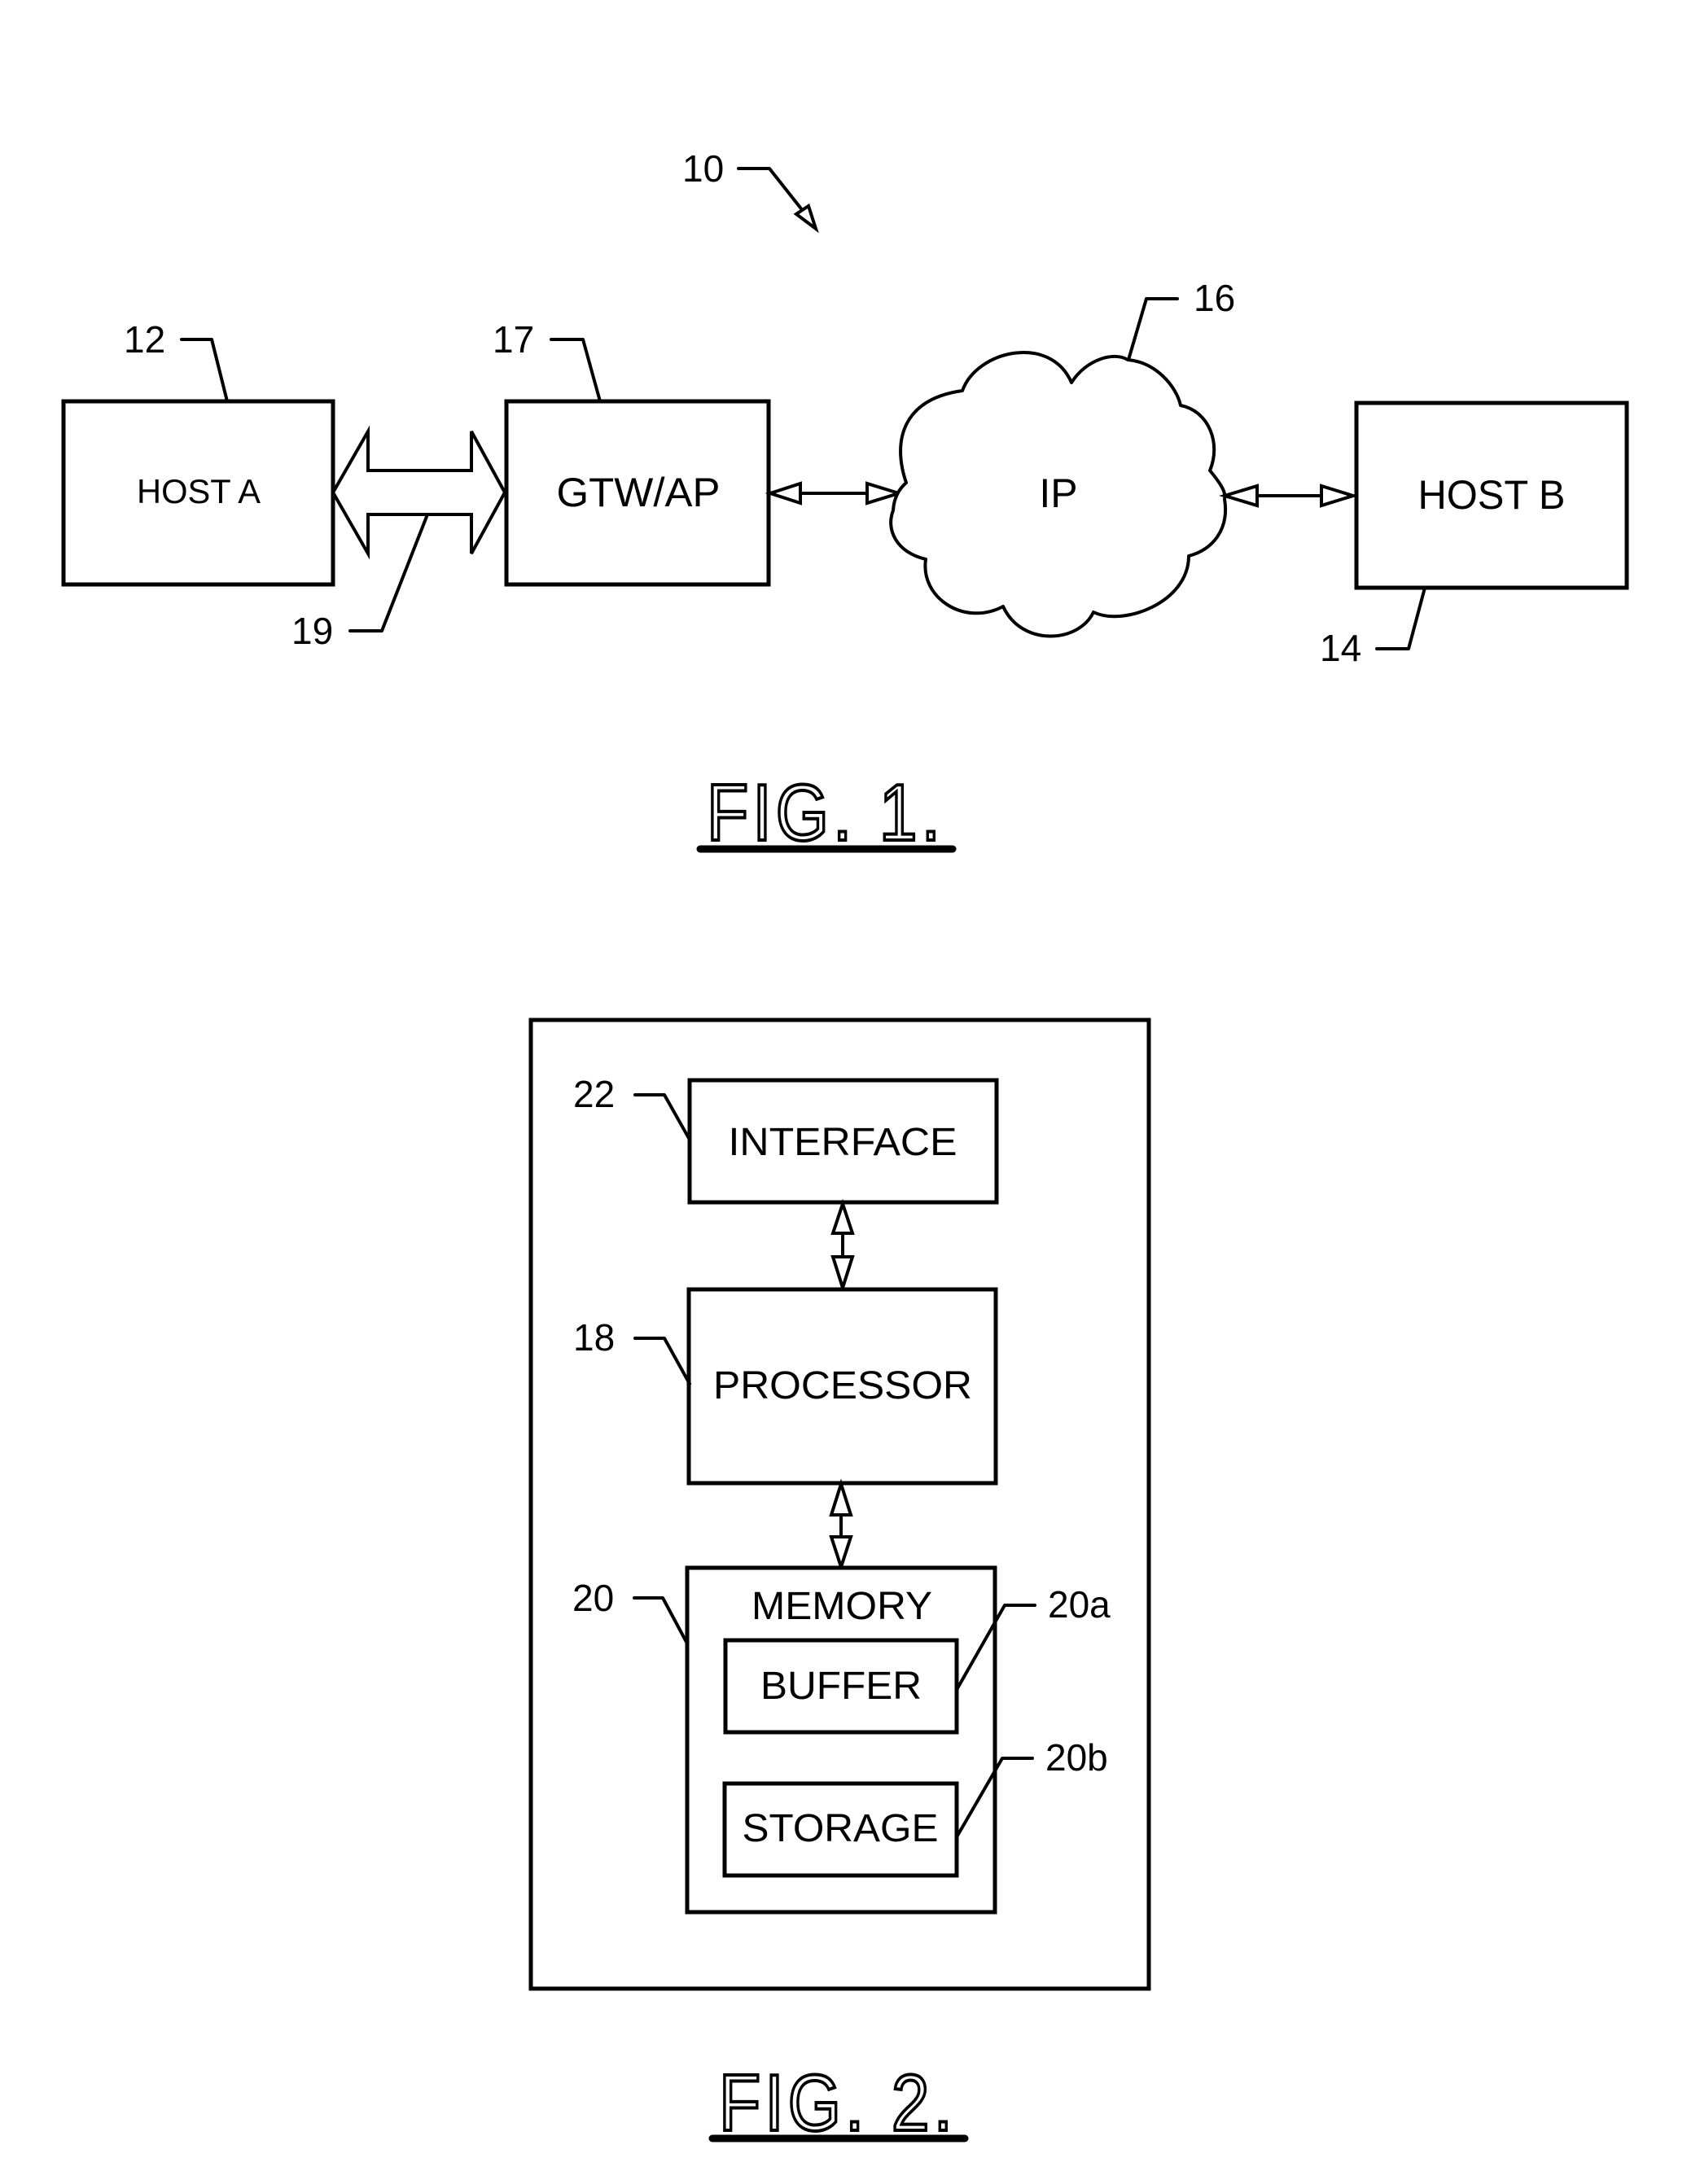 This screenshot has width=1687, height=2184. What do you see at coordinates (1492, 495) in the screenshot?
I see `host-b-label: HOST B` at bounding box center [1492, 495].